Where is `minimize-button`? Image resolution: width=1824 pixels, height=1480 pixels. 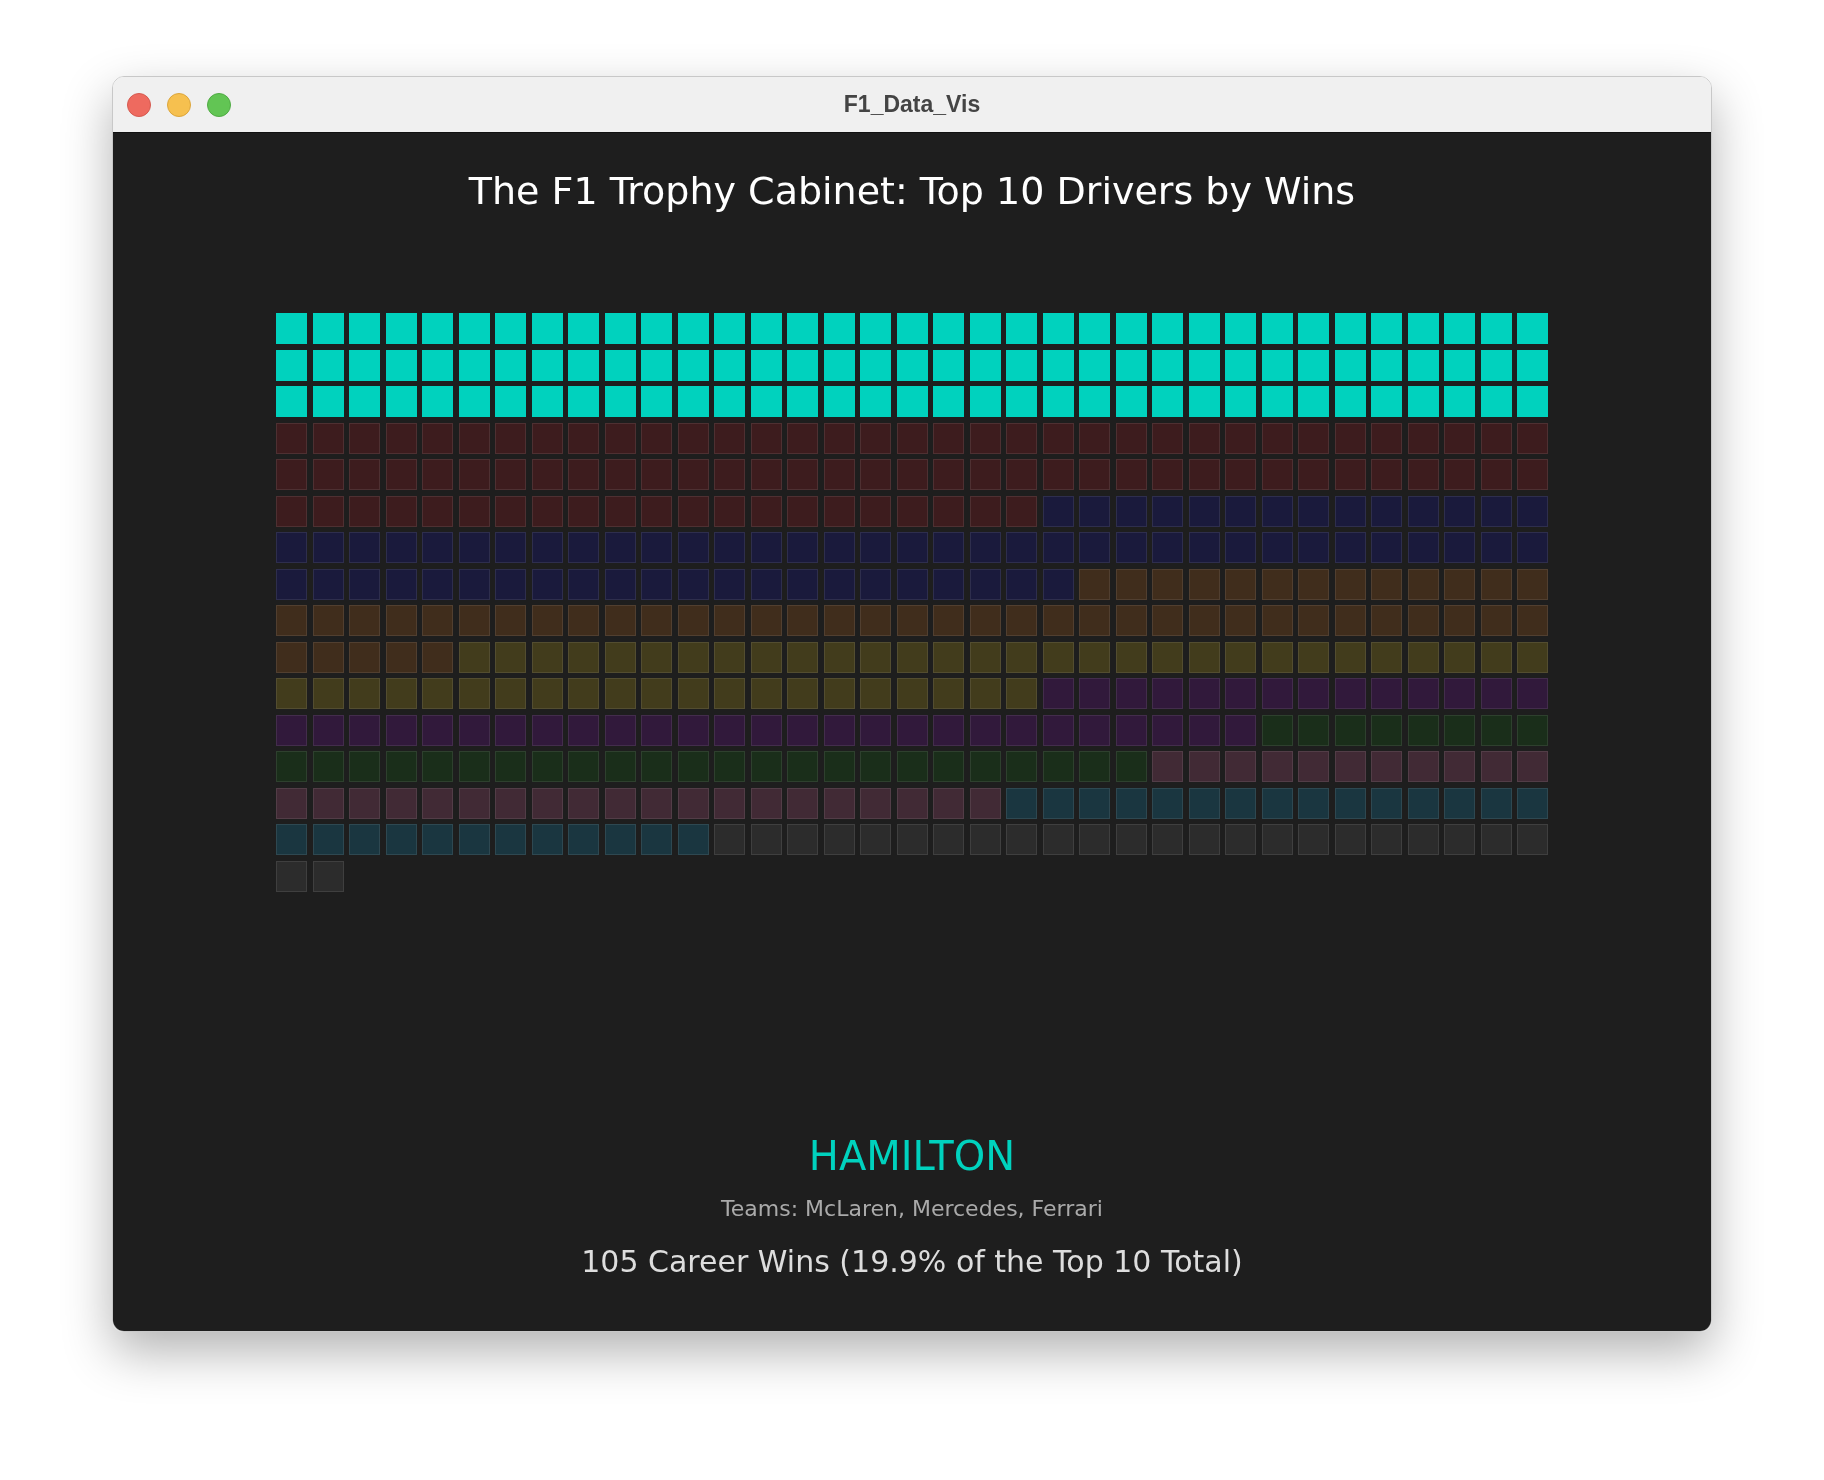
minimize-button is located at coordinates (179, 105).